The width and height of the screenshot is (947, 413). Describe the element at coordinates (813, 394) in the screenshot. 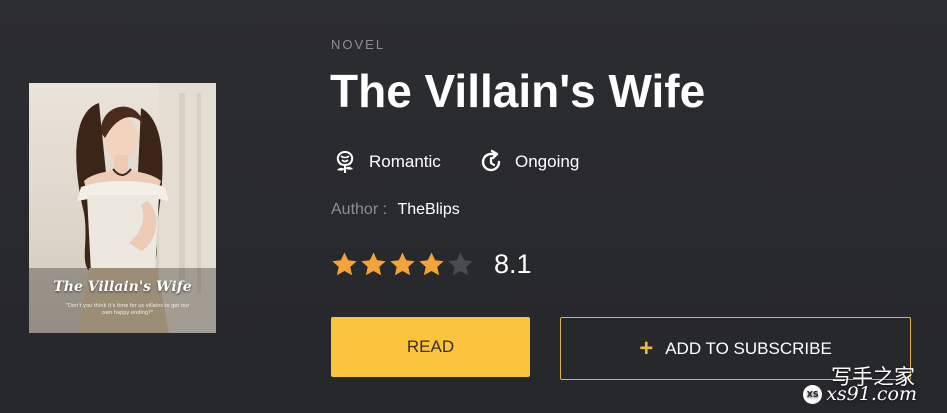

I see `watermark-badge: XS` at that location.